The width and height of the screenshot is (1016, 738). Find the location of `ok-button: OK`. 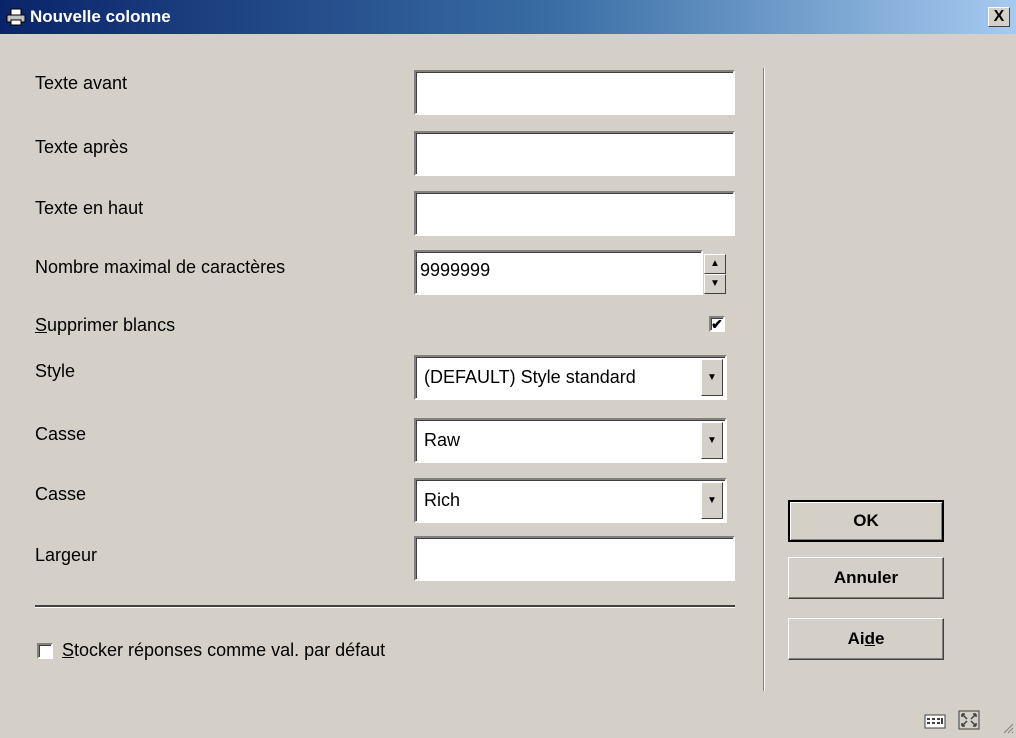

ok-button: OK is located at coordinates (866, 521).